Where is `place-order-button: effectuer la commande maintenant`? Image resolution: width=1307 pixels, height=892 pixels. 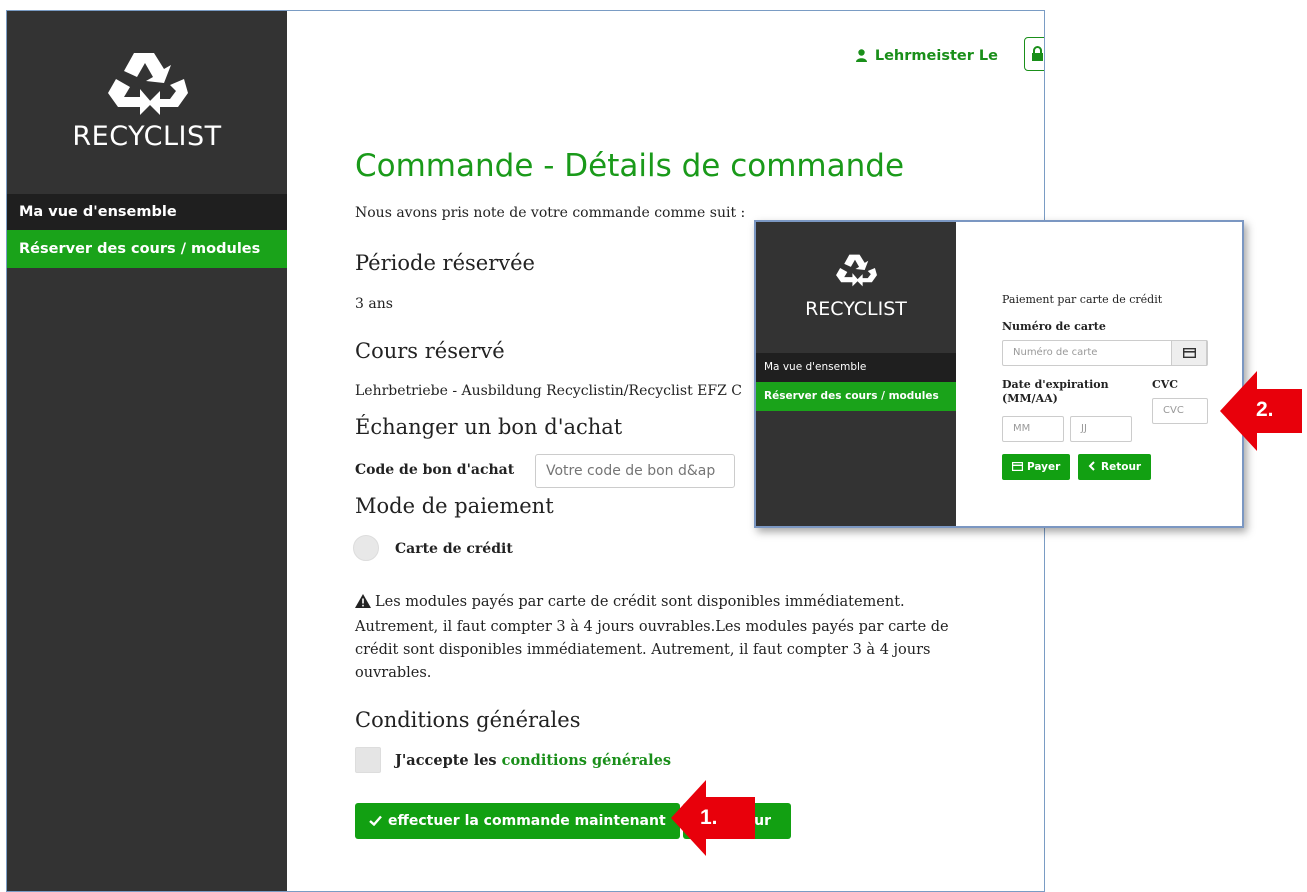
place-order-button: effectuer la commande maintenant is located at coordinates (517, 821).